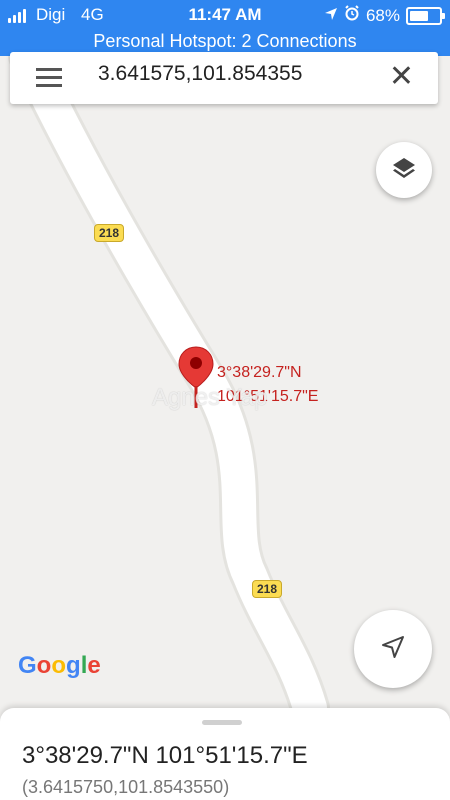 The image size is (450, 800). What do you see at coordinates (225, 41) in the screenshot?
I see `hotspot-banner: Personal Hotspot: 2 Connections` at bounding box center [225, 41].